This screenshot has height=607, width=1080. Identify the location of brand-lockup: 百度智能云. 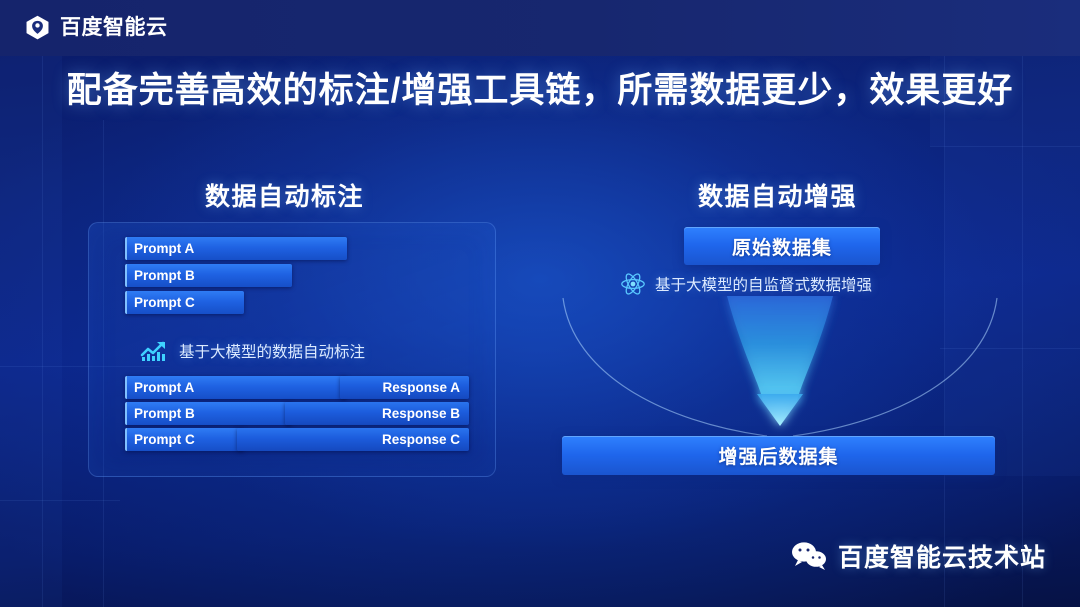
(96, 27).